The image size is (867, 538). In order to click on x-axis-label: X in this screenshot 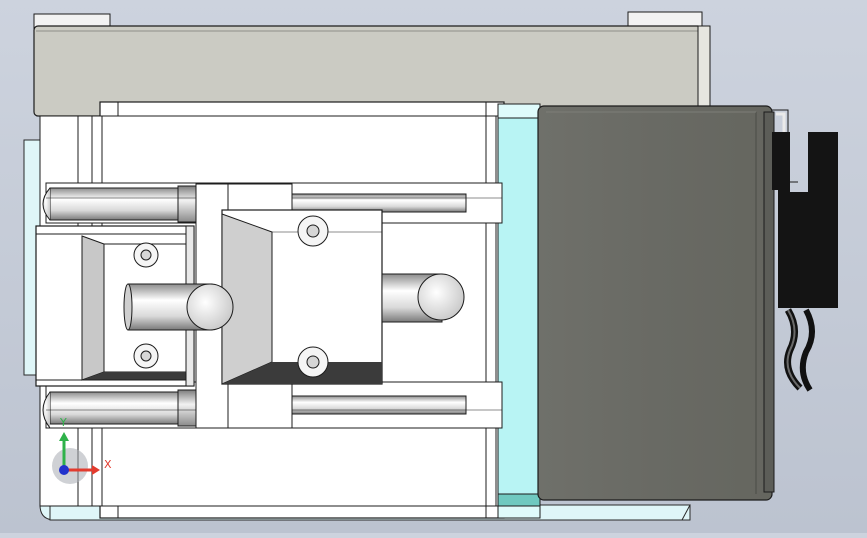, I will do `click(108, 464)`.